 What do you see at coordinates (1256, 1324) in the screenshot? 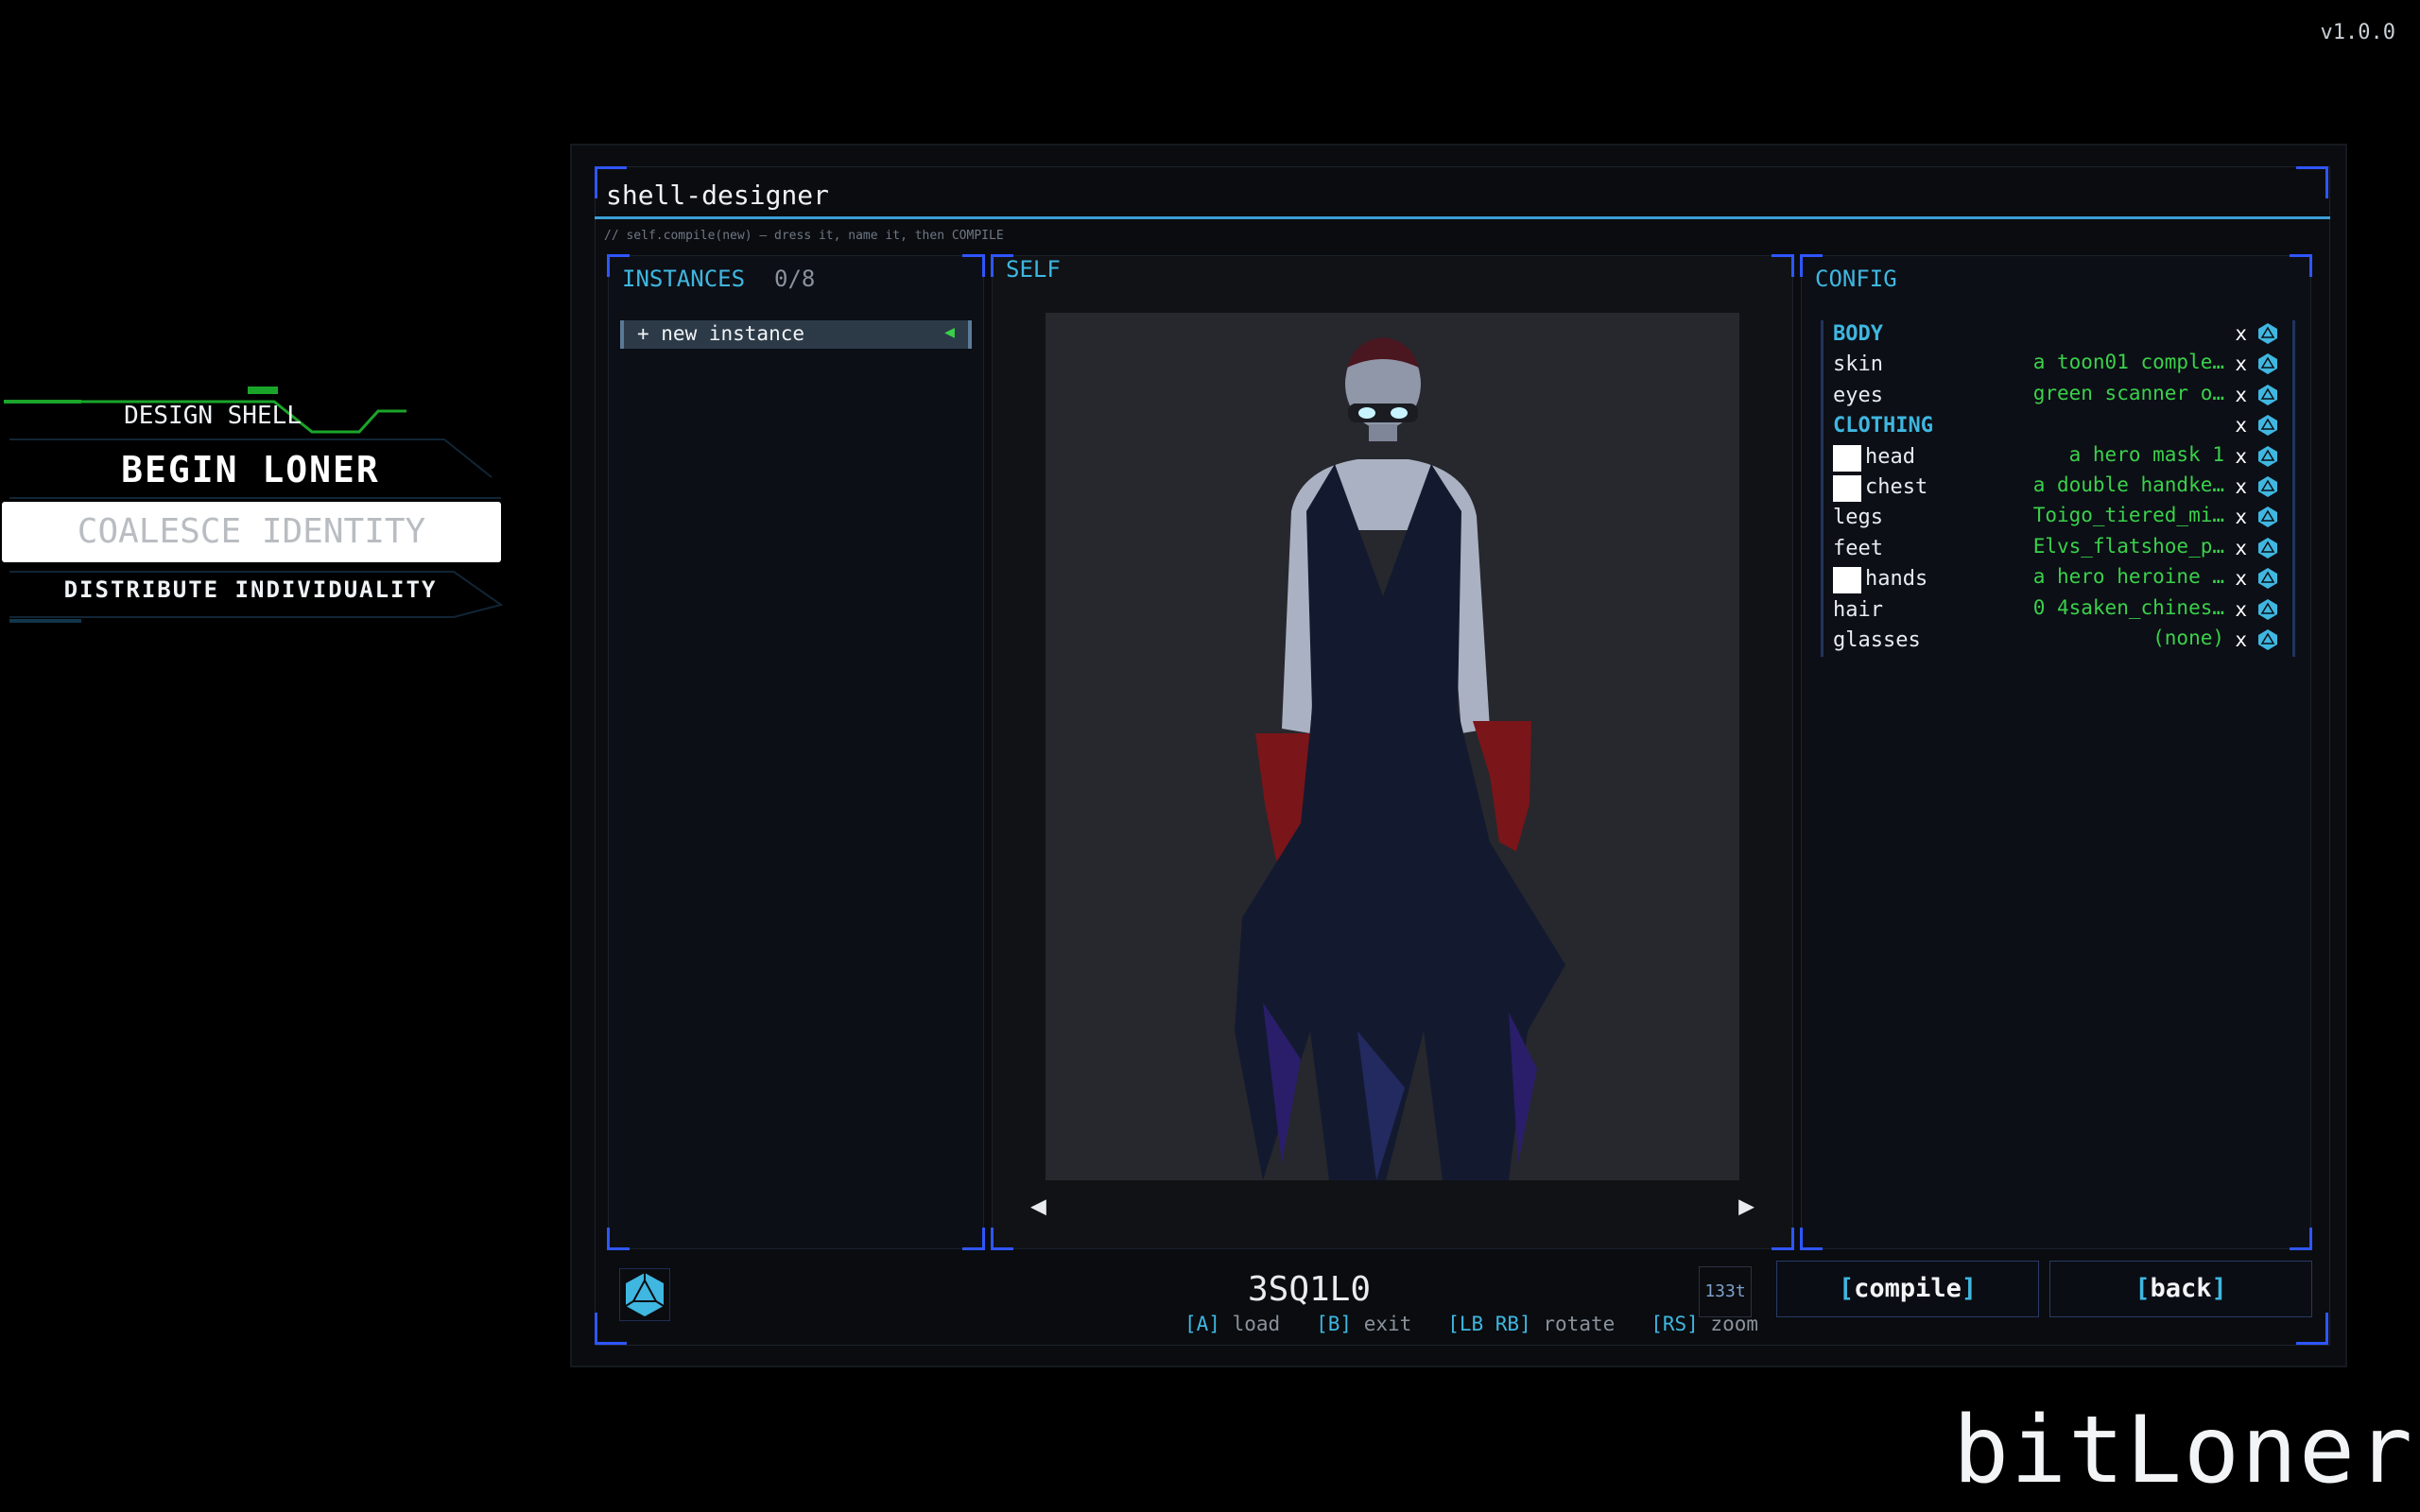
I see `control-label: load` at bounding box center [1256, 1324].